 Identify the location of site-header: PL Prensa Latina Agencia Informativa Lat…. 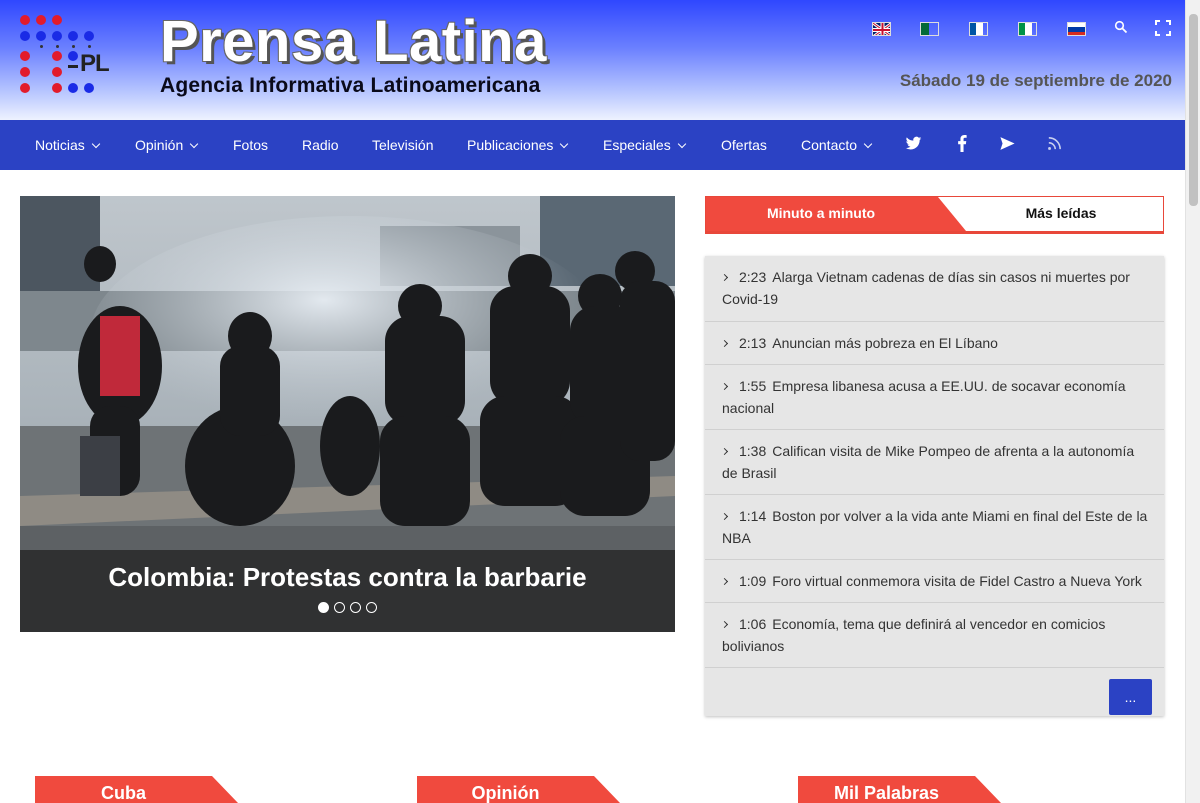
(592, 60).